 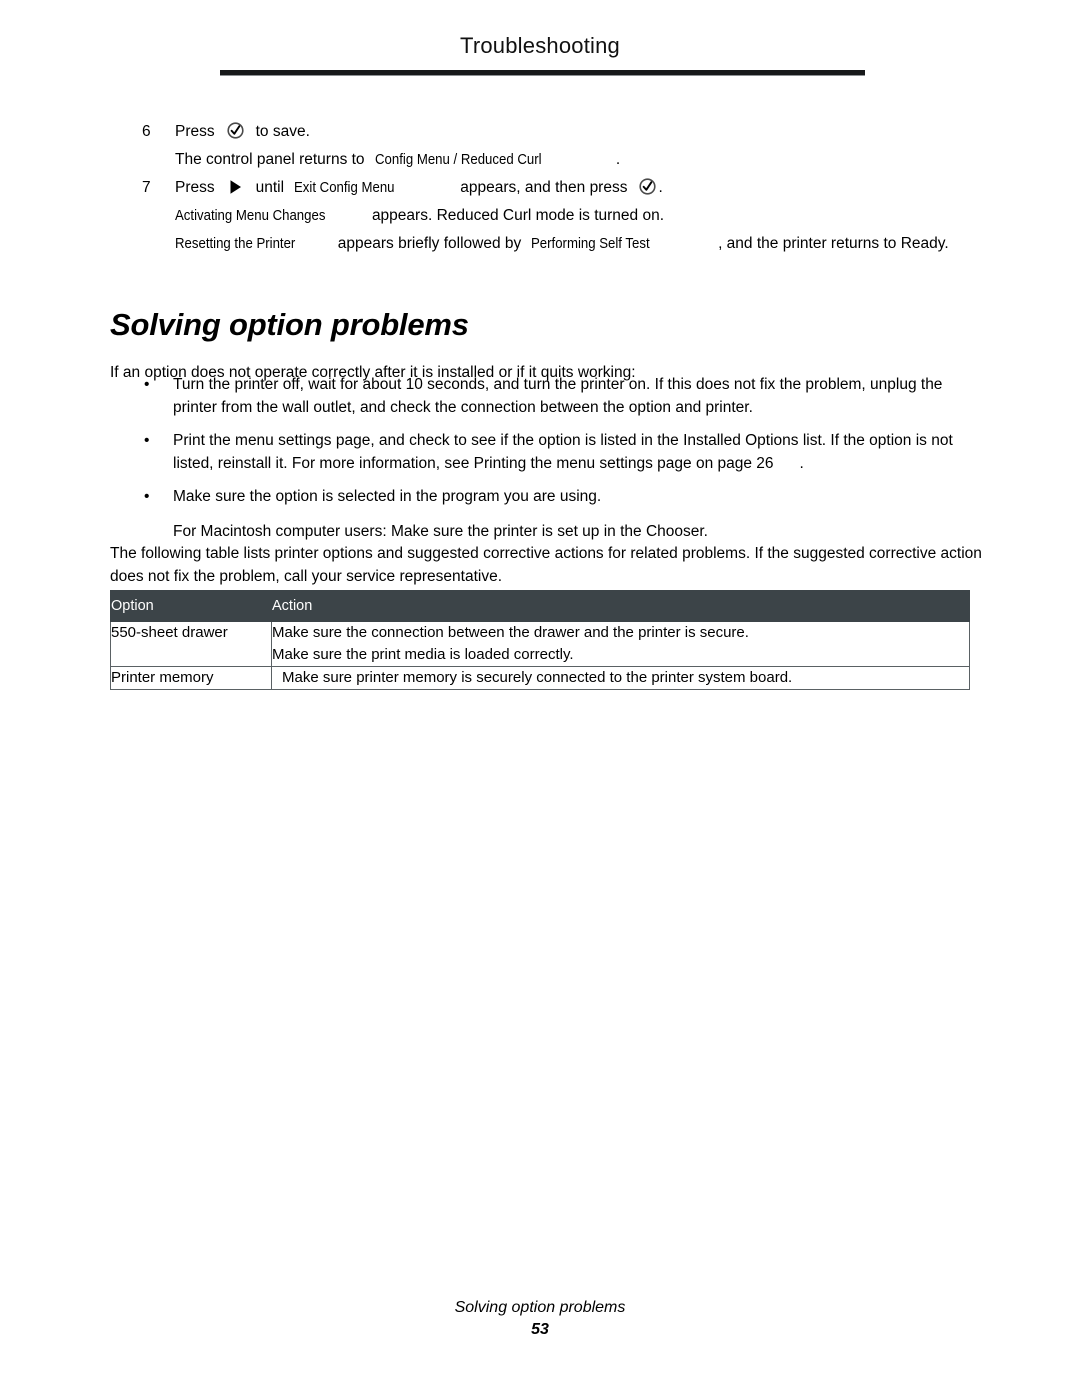 I want to click on cell-option: Printer memory, so click(x=191, y=678).